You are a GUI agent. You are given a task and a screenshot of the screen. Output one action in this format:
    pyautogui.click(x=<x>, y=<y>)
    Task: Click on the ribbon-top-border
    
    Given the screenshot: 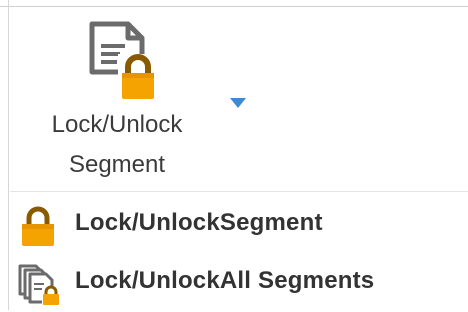 What is the action you would take?
    pyautogui.click(x=234, y=3)
    